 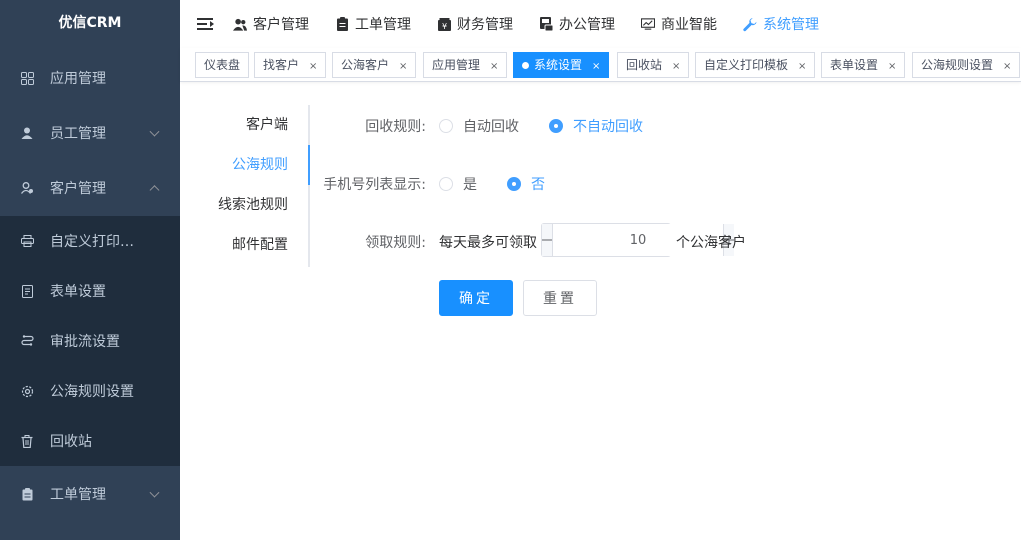 What do you see at coordinates (577, 24) in the screenshot?
I see `nav-item-office: 办公管理` at bounding box center [577, 24].